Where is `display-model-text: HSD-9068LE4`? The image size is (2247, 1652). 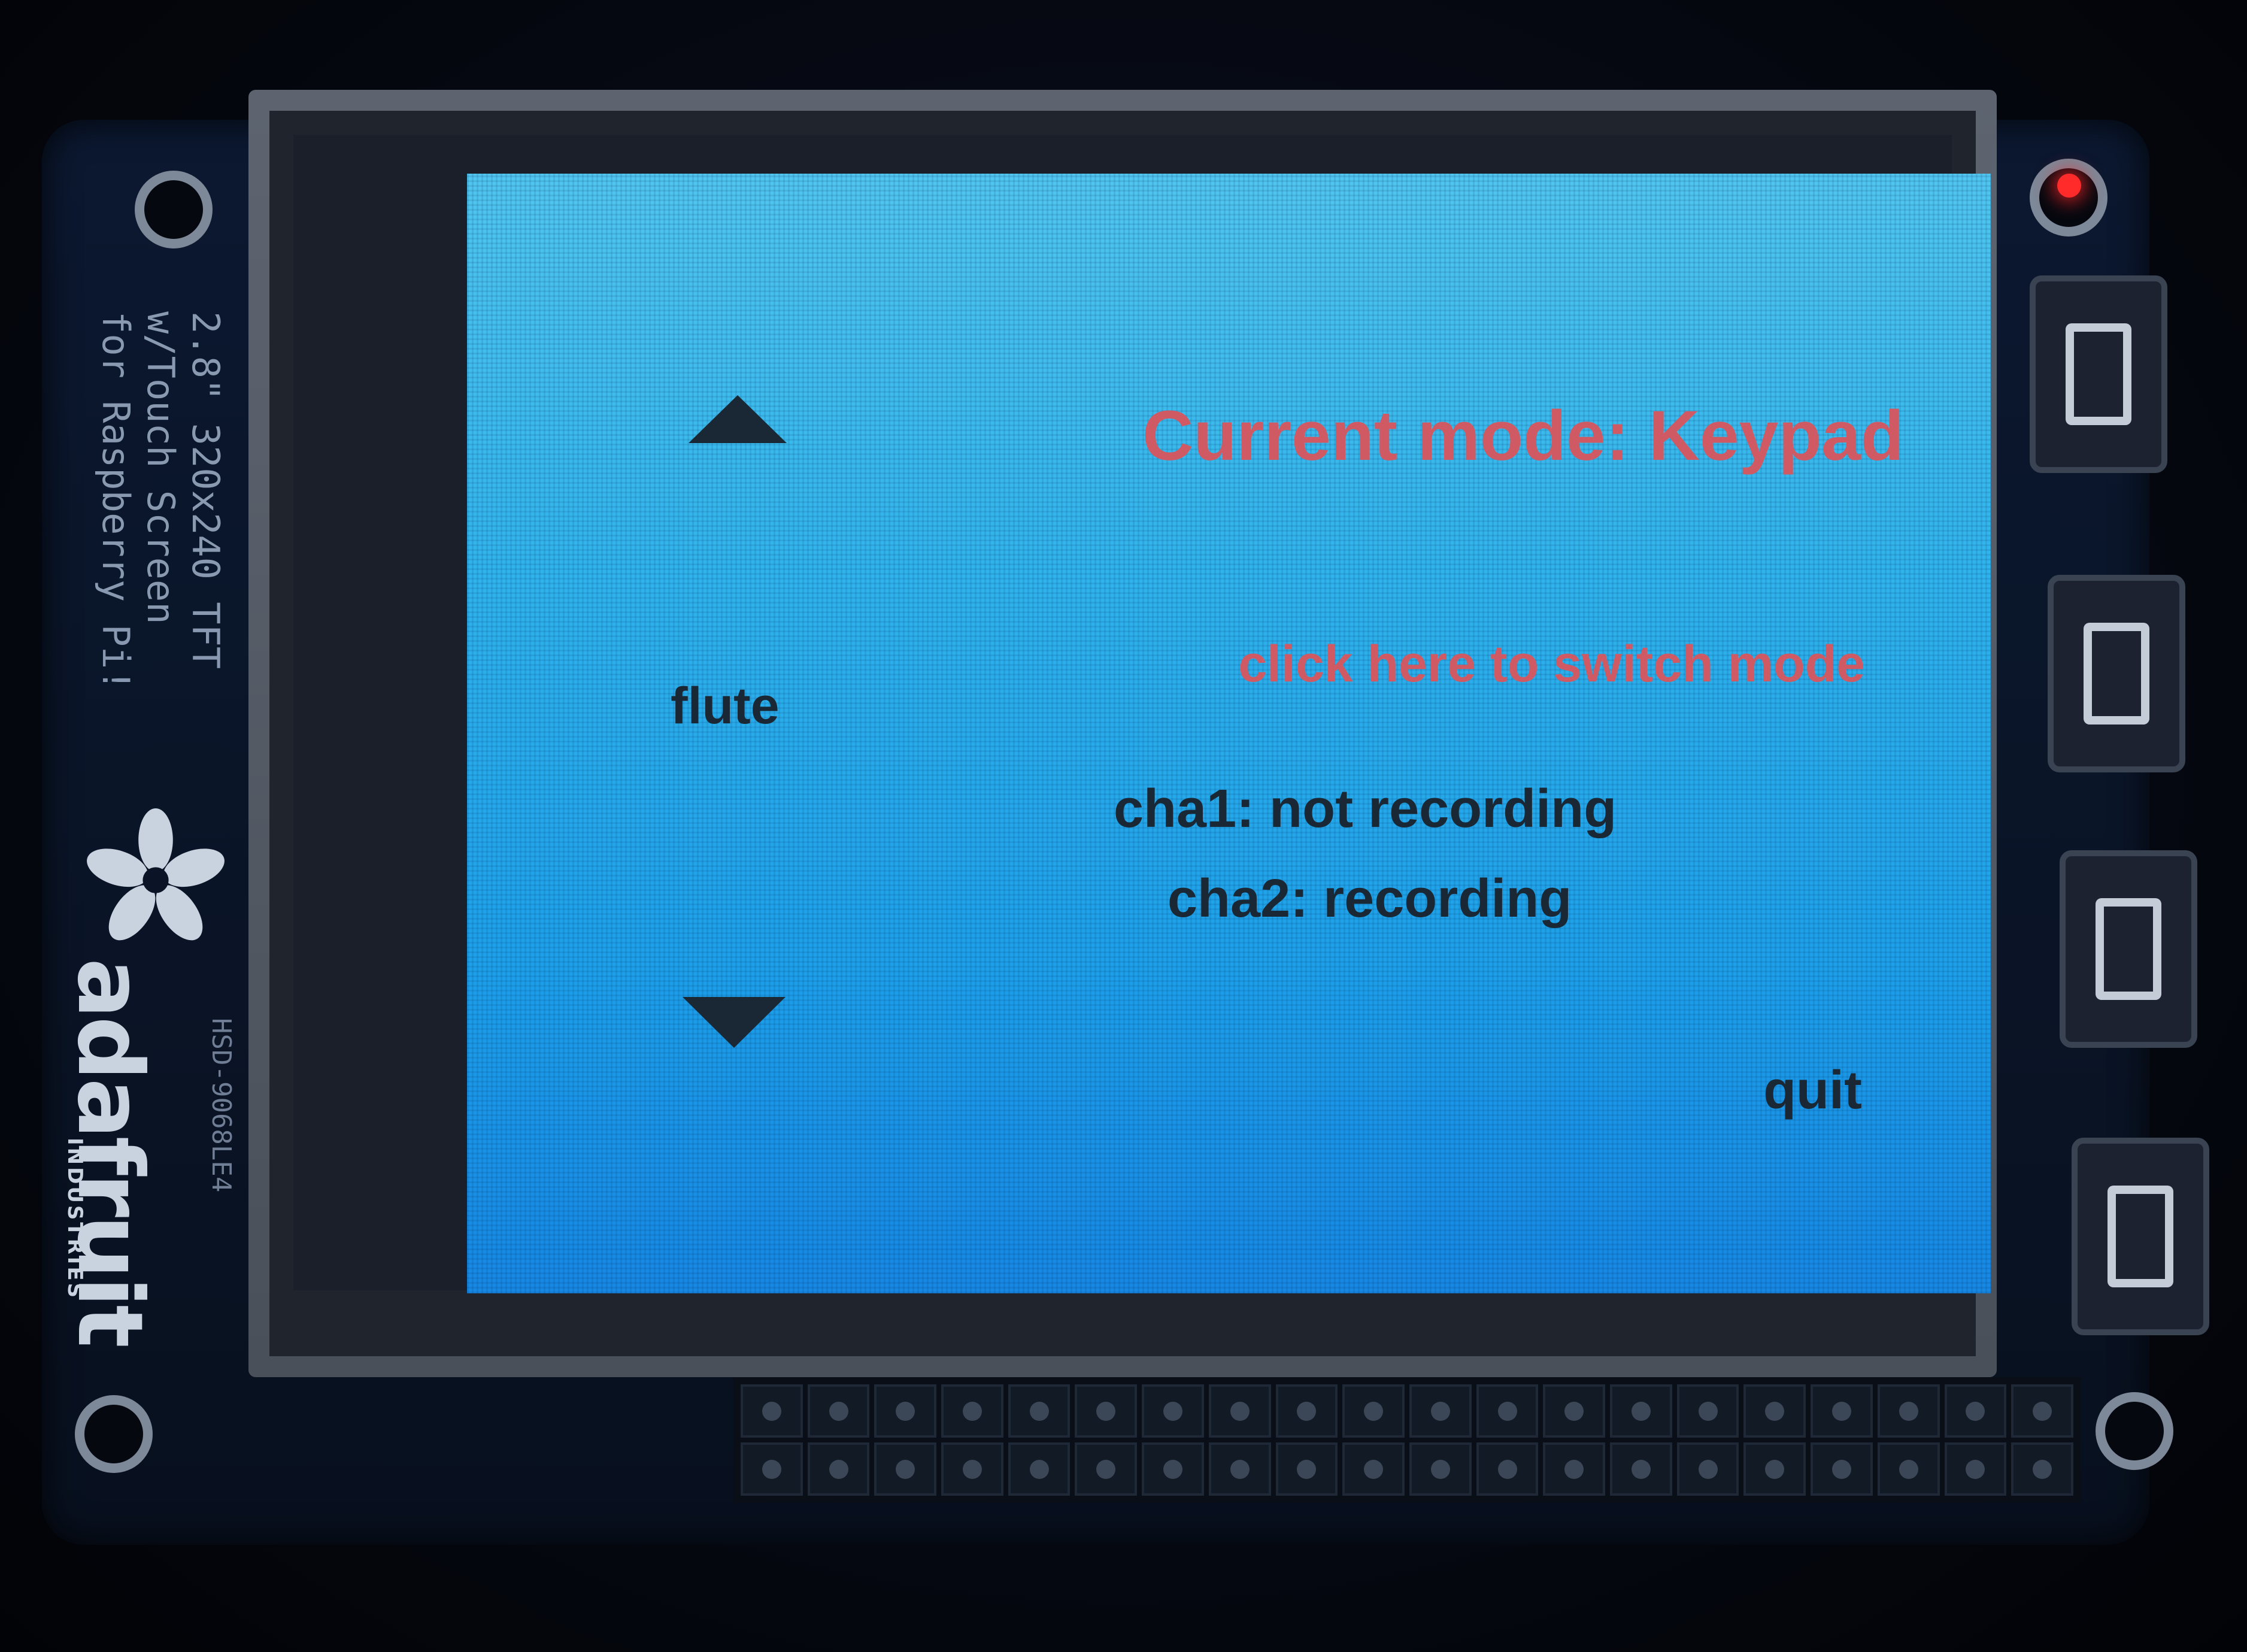 display-model-text: HSD-9068LE4 is located at coordinates (221, 1105).